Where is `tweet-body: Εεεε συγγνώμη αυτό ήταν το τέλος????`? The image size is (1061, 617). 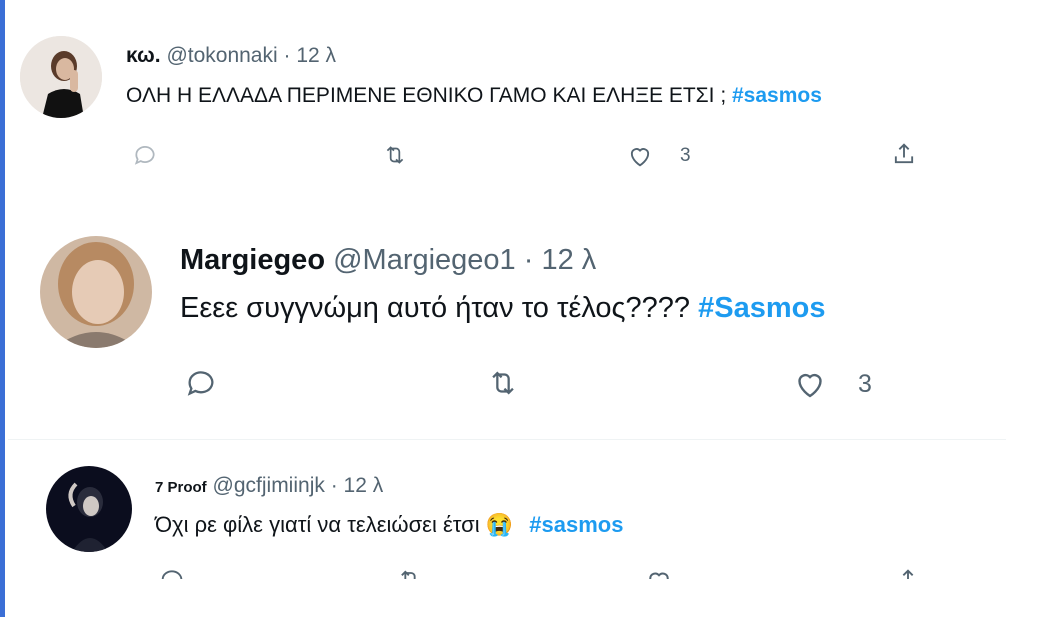 tweet-body: Εεεε συγγνώμη αυτό ήταν το τέλος???? is located at coordinates (439, 308).